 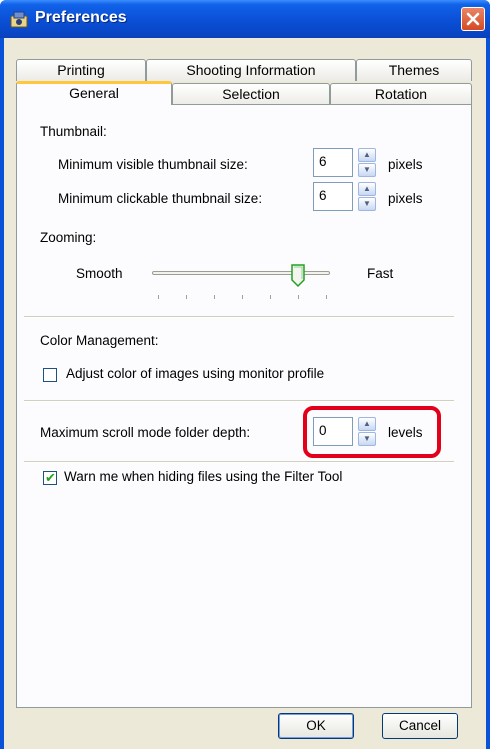 I want to click on checkmark-icon: ✔, so click(x=50, y=477).